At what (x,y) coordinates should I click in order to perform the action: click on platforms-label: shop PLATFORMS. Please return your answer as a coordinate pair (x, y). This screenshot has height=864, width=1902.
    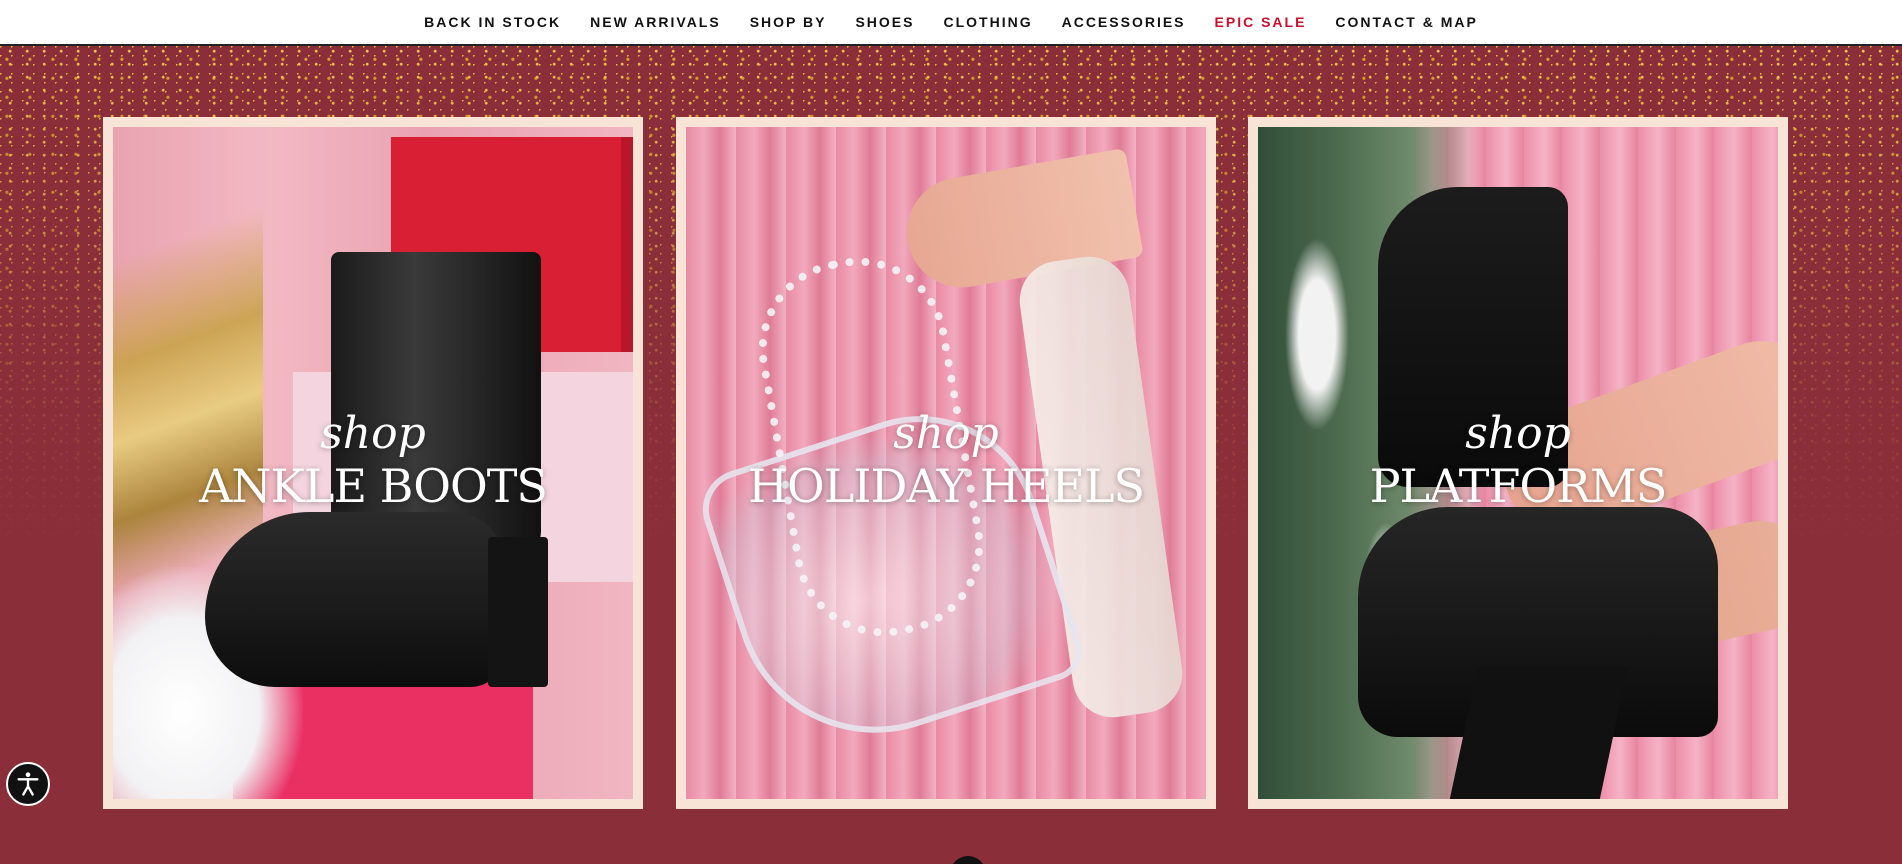
    Looking at the image, I should click on (1518, 461).